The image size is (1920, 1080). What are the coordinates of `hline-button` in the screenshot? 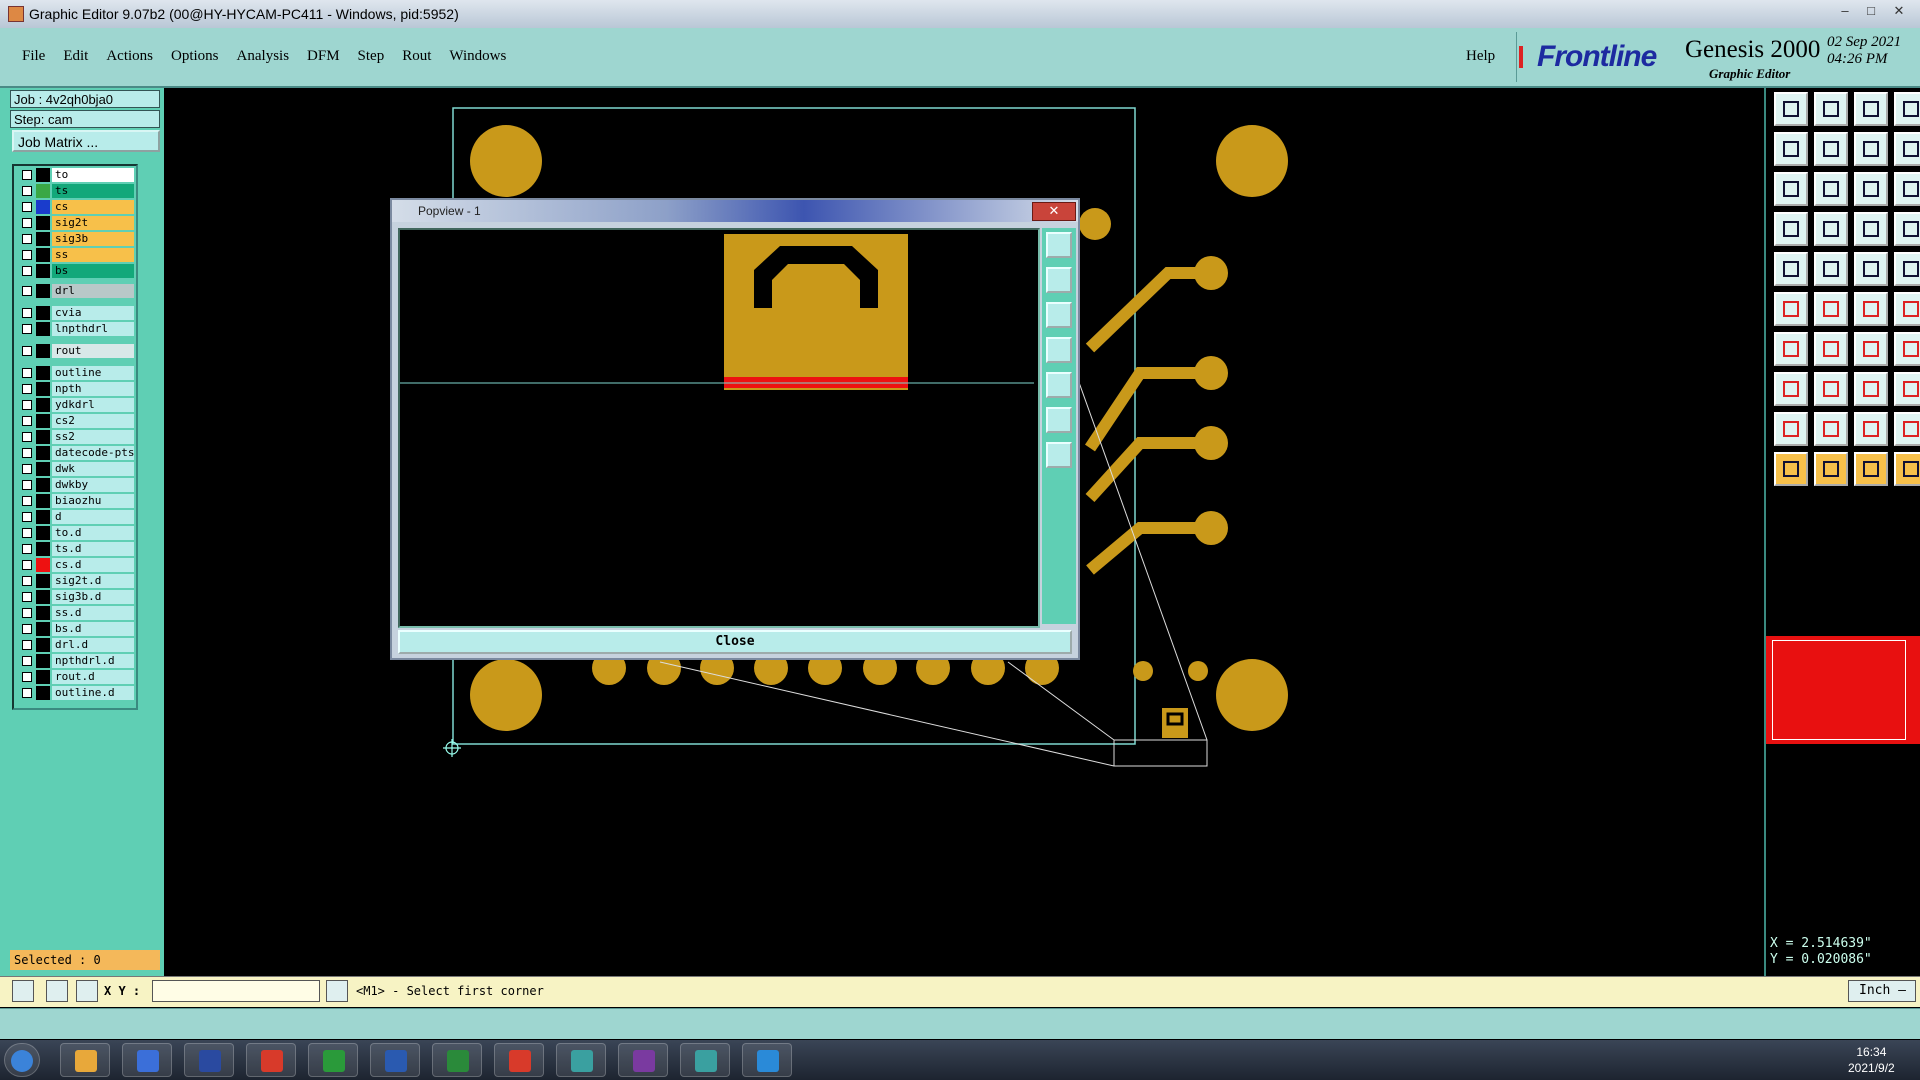 It's located at (1831, 389).